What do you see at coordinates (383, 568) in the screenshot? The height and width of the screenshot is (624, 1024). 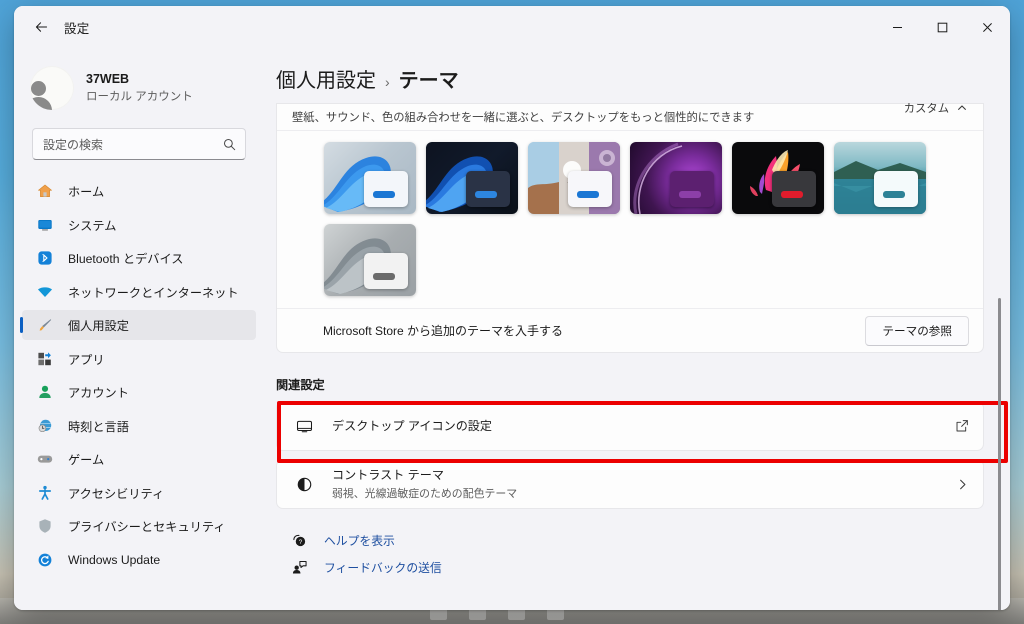 I see `footer-link-label: フィードバックの送信` at bounding box center [383, 568].